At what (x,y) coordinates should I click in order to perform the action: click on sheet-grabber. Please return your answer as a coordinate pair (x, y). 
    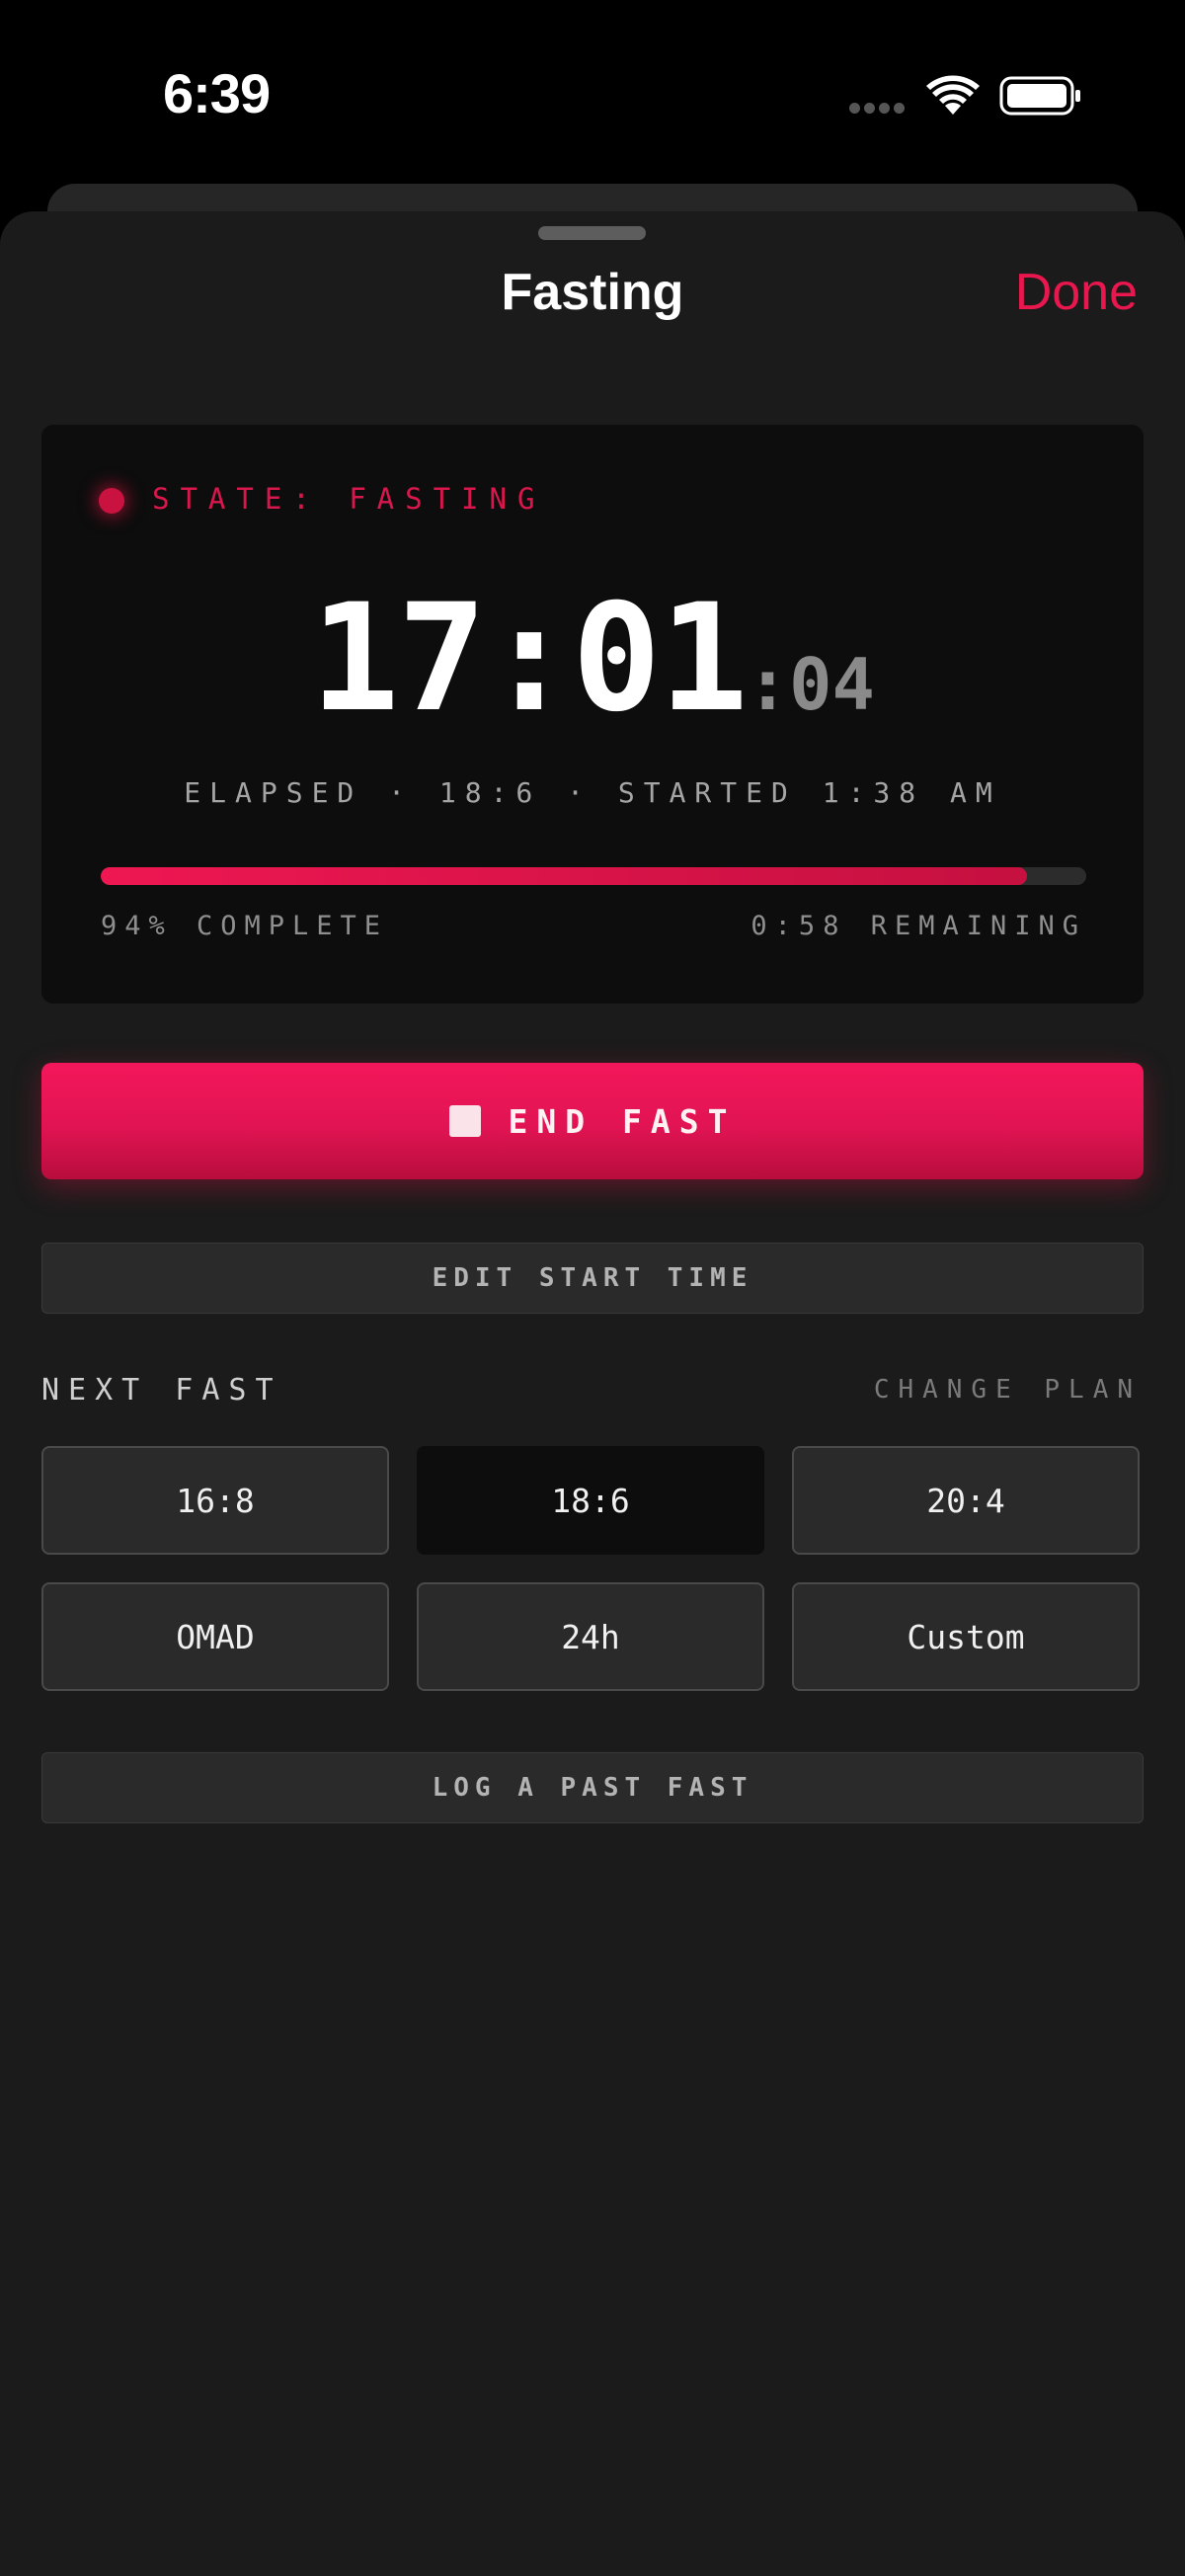
    Looking at the image, I should click on (592, 233).